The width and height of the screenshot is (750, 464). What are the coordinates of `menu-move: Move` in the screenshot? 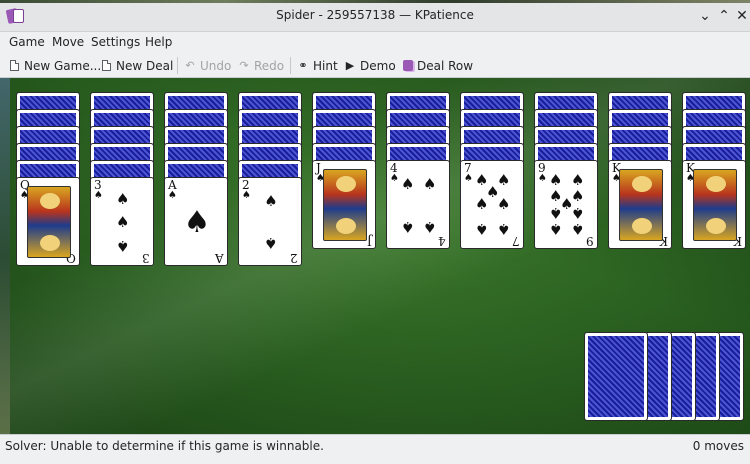 It's located at (68, 42).